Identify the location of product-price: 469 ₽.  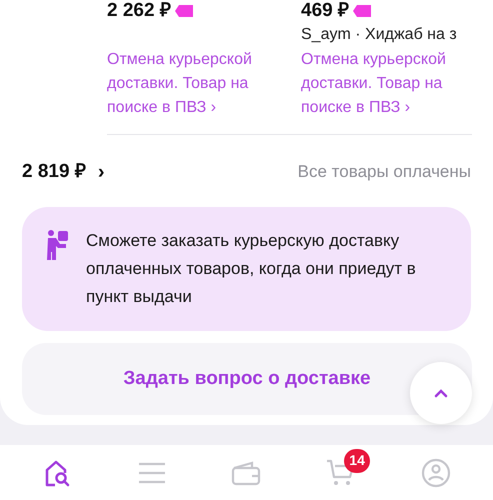
(325, 11).